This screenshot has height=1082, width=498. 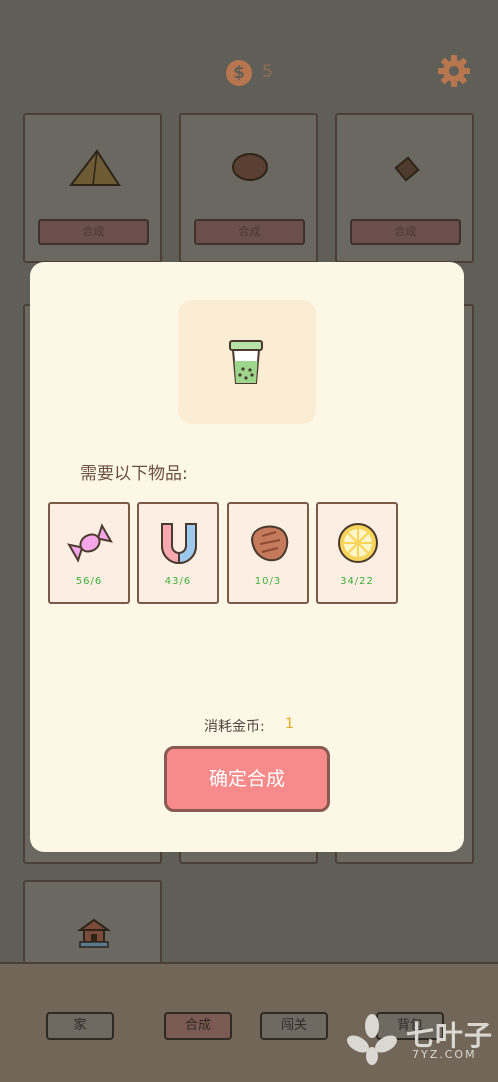 What do you see at coordinates (234, 727) in the screenshot?
I see `cost-label: 消耗金币:` at bounding box center [234, 727].